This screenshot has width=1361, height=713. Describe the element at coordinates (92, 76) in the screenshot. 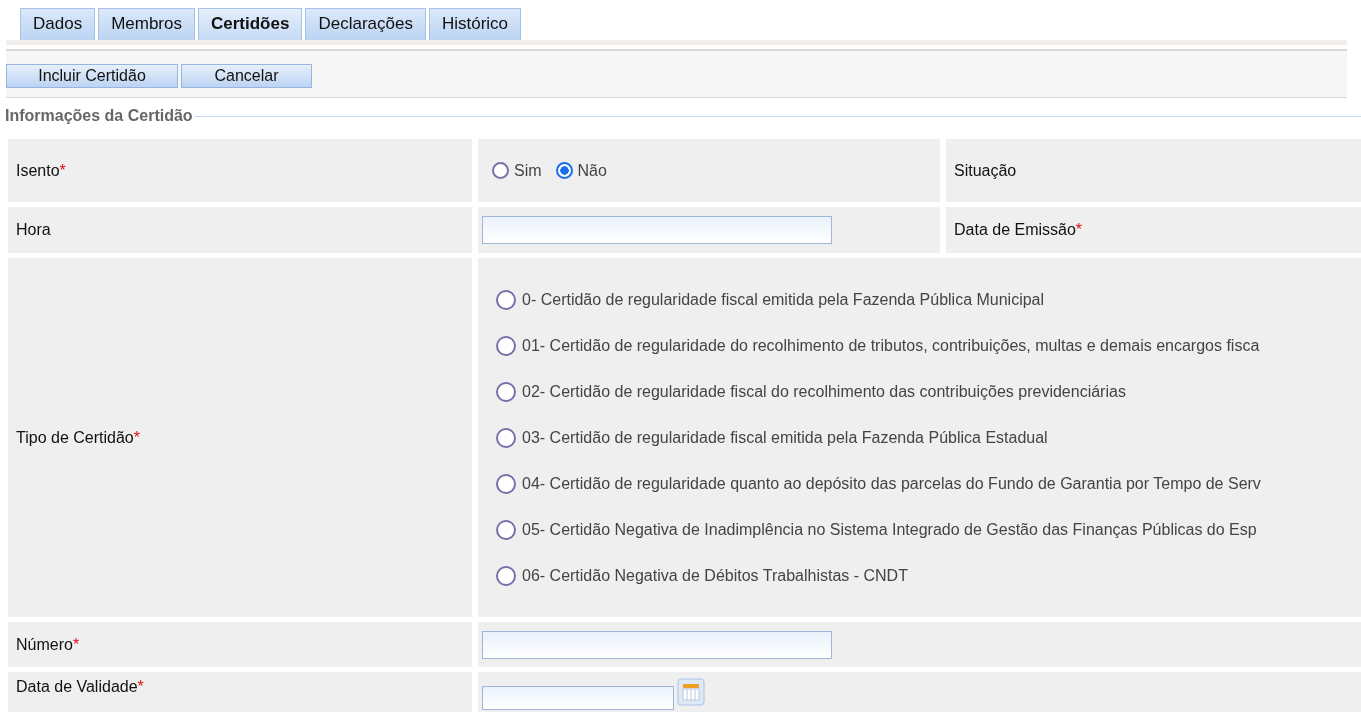

I see `toolbar-button: Incluir Certidão` at that location.